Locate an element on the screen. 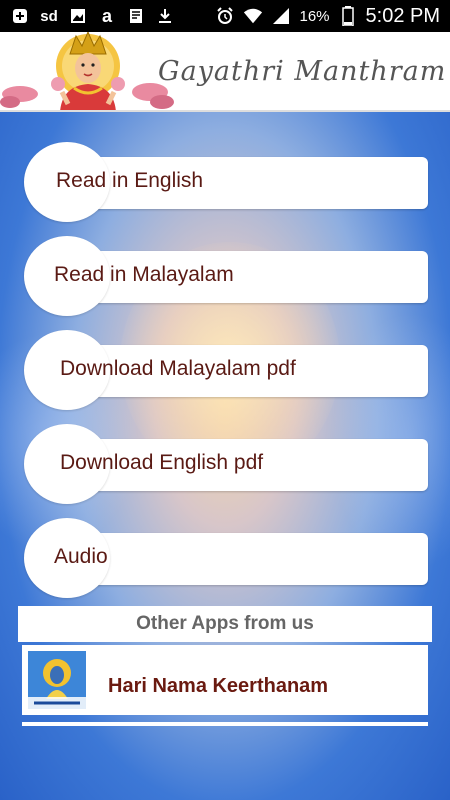  app-header: Gayathri Manthram is located at coordinates (225, 72).